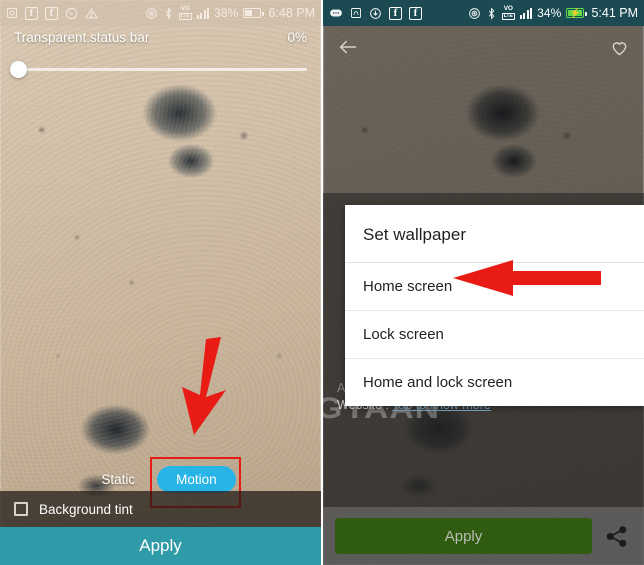  What do you see at coordinates (82, 37) in the screenshot?
I see `transparency-label: Transparent status bar` at bounding box center [82, 37].